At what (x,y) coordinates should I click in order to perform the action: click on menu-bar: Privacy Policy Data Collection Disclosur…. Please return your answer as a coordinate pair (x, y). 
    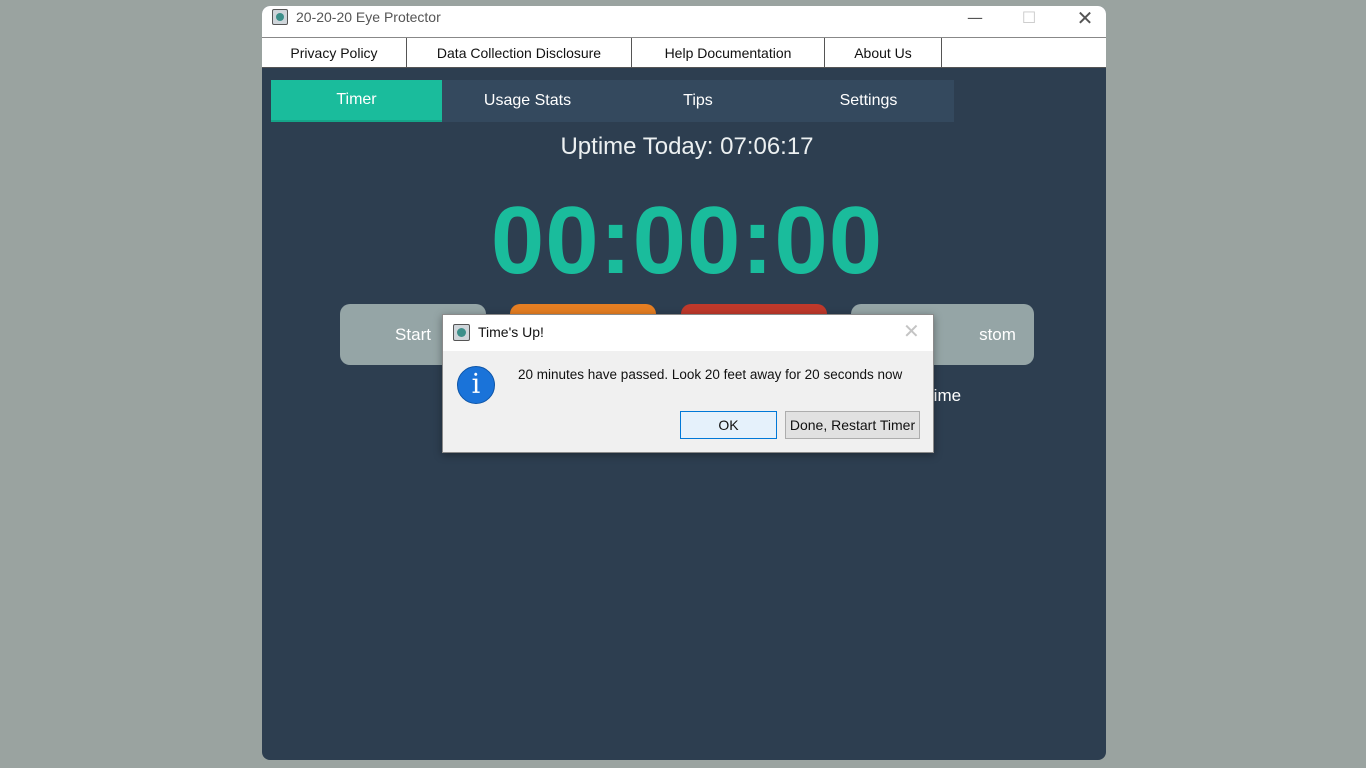
    Looking at the image, I should click on (684, 52).